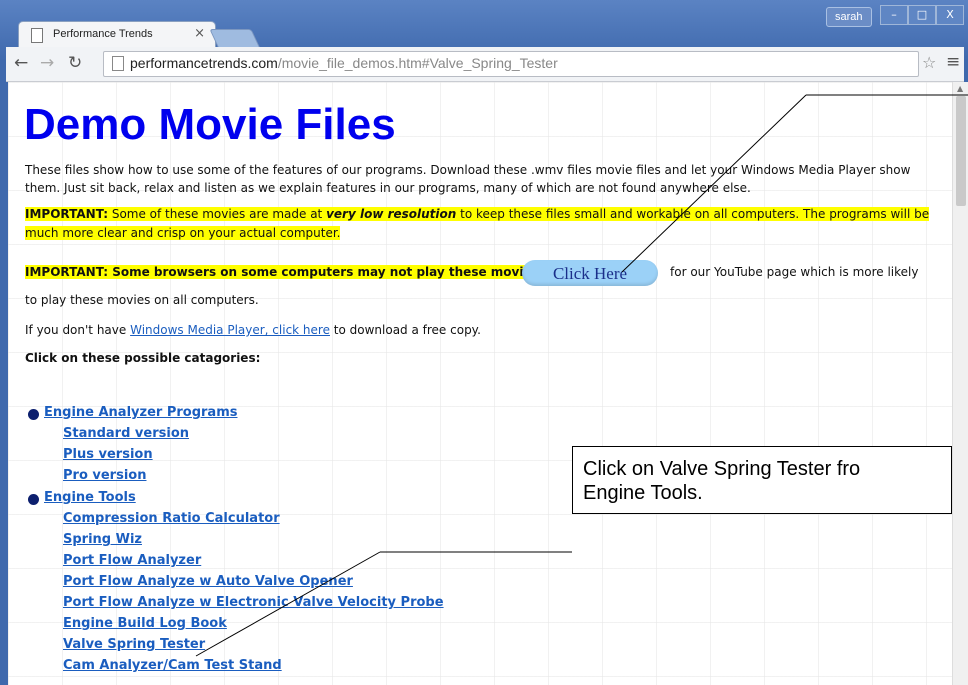 The width and height of the screenshot is (968, 685). Describe the element at coordinates (235, 39) in the screenshot. I see `new-tab-button` at that location.